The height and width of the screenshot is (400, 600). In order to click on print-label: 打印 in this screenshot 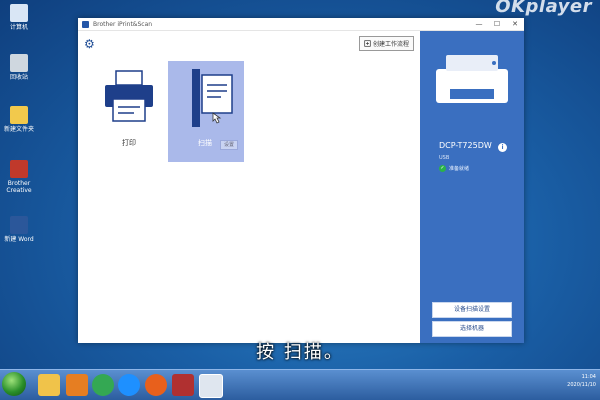, I will do `click(129, 143)`.